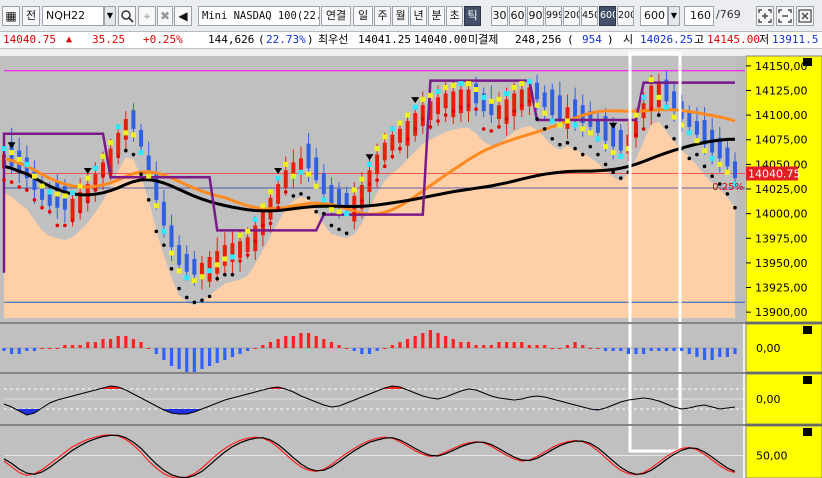  What do you see at coordinates (674, 16) in the screenshot?
I see `tick-dropdown-icon: ▼` at bounding box center [674, 16].